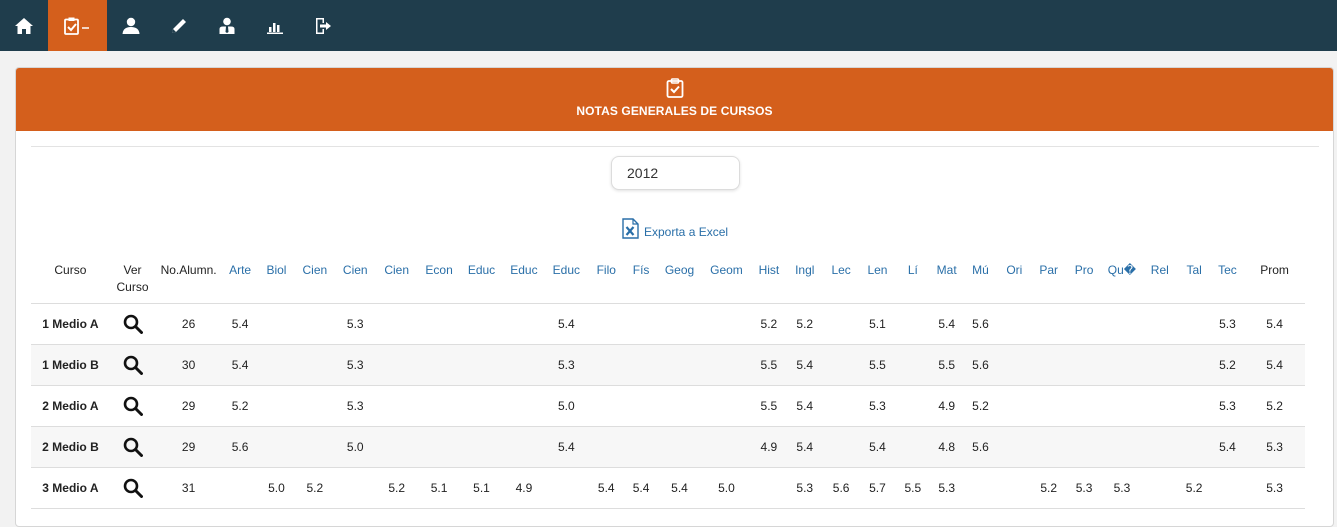 This screenshot has width=1337, height=527. Describe the element at coordinates (275, 25) in the screenshot. I see `nav-reports` at that location.